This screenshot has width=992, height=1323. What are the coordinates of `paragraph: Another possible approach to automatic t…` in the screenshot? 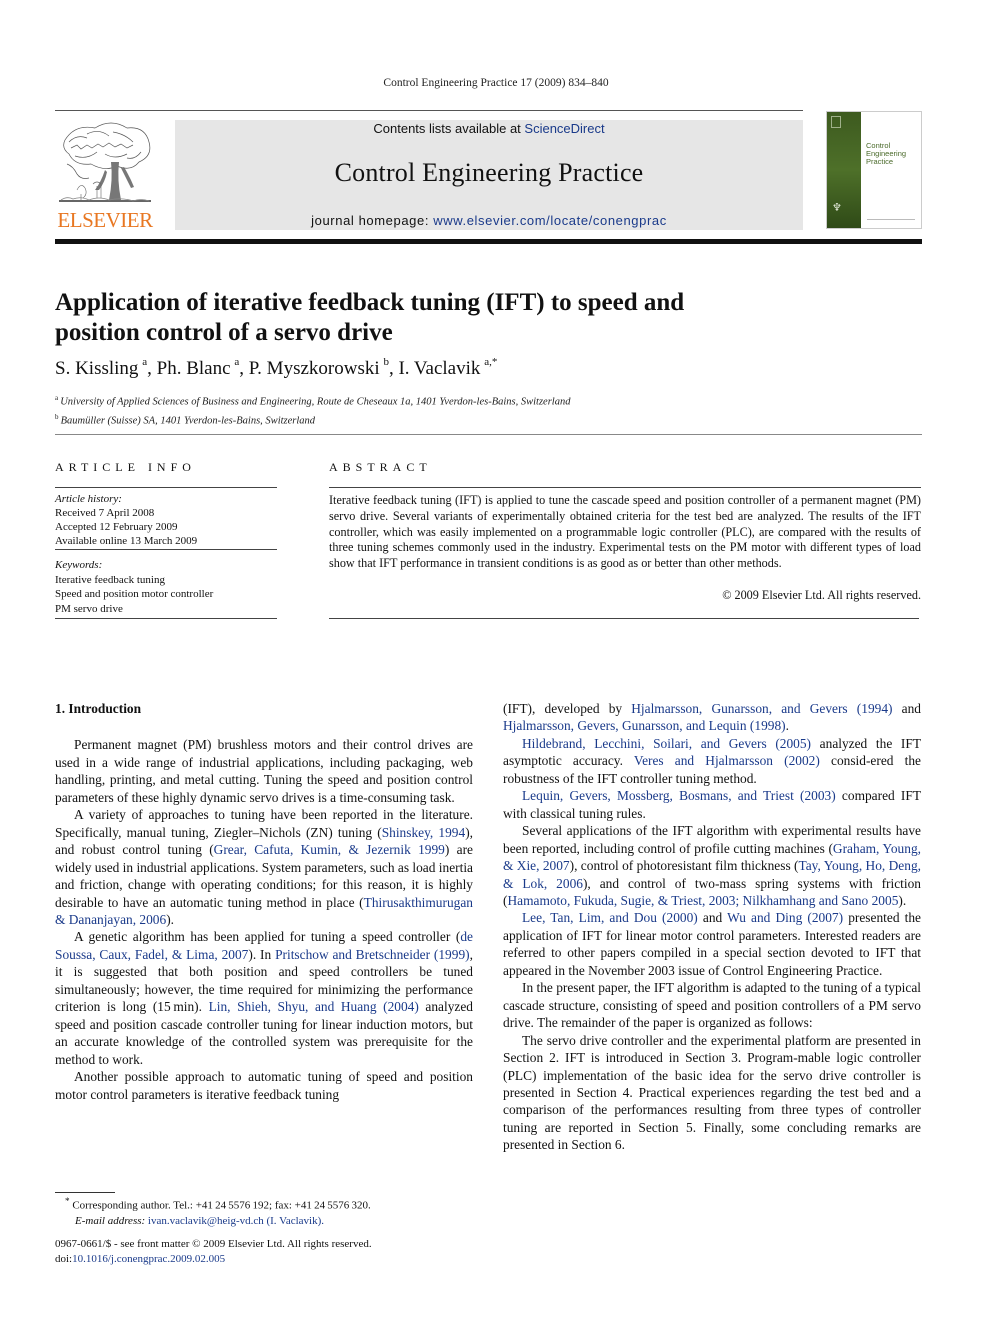 It's located at (264, 1085).